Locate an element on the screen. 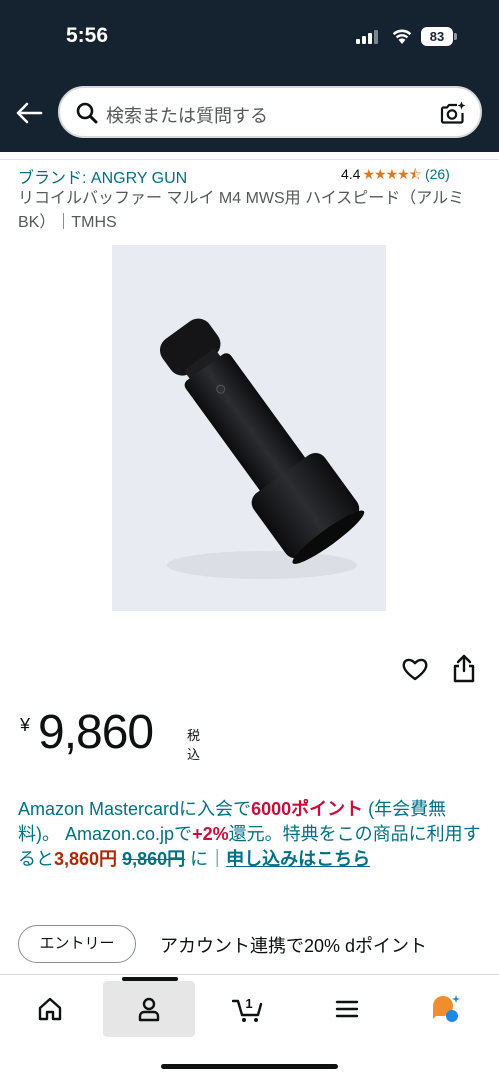 Image resolution: width=499 pixels, height=1080 pixels. battery-icon: 83 is located at coordinates (439, 36).